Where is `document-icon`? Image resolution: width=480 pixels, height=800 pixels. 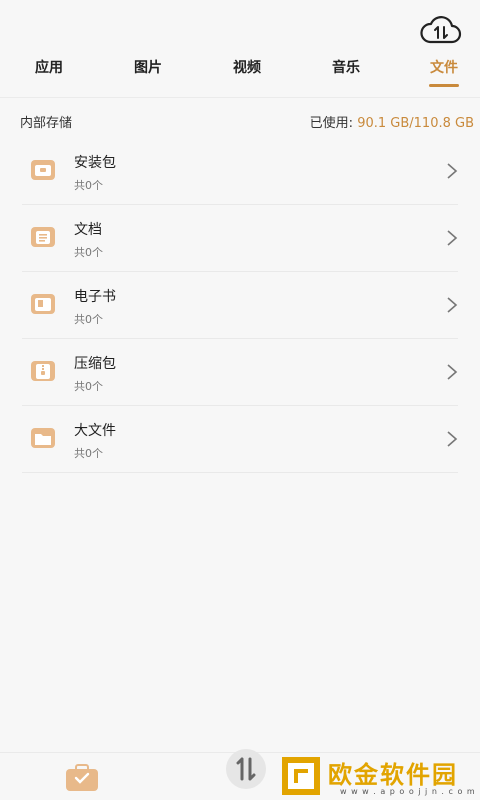
document-icon is located at coordinates (43, 237).